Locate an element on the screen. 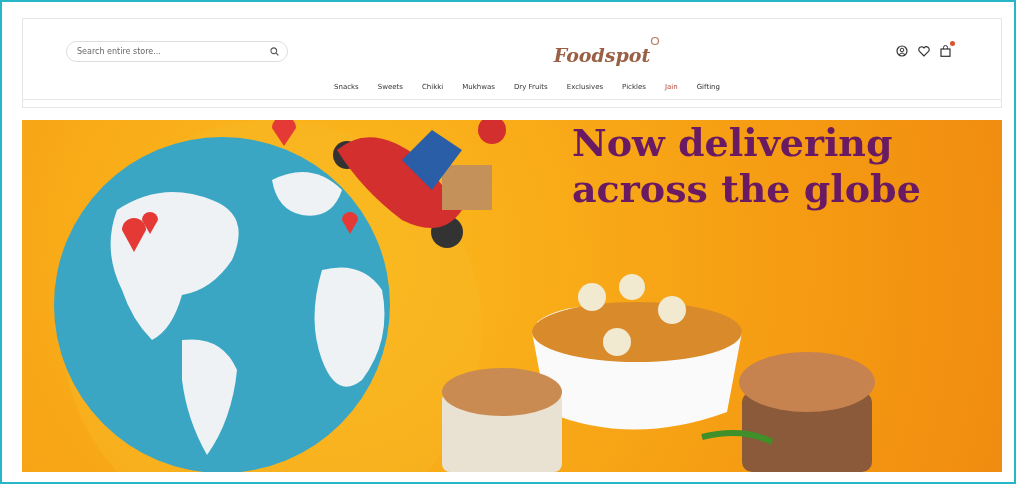 This screenshot has width=1016, height=484. search-icon is located at coordinates (274, 51).